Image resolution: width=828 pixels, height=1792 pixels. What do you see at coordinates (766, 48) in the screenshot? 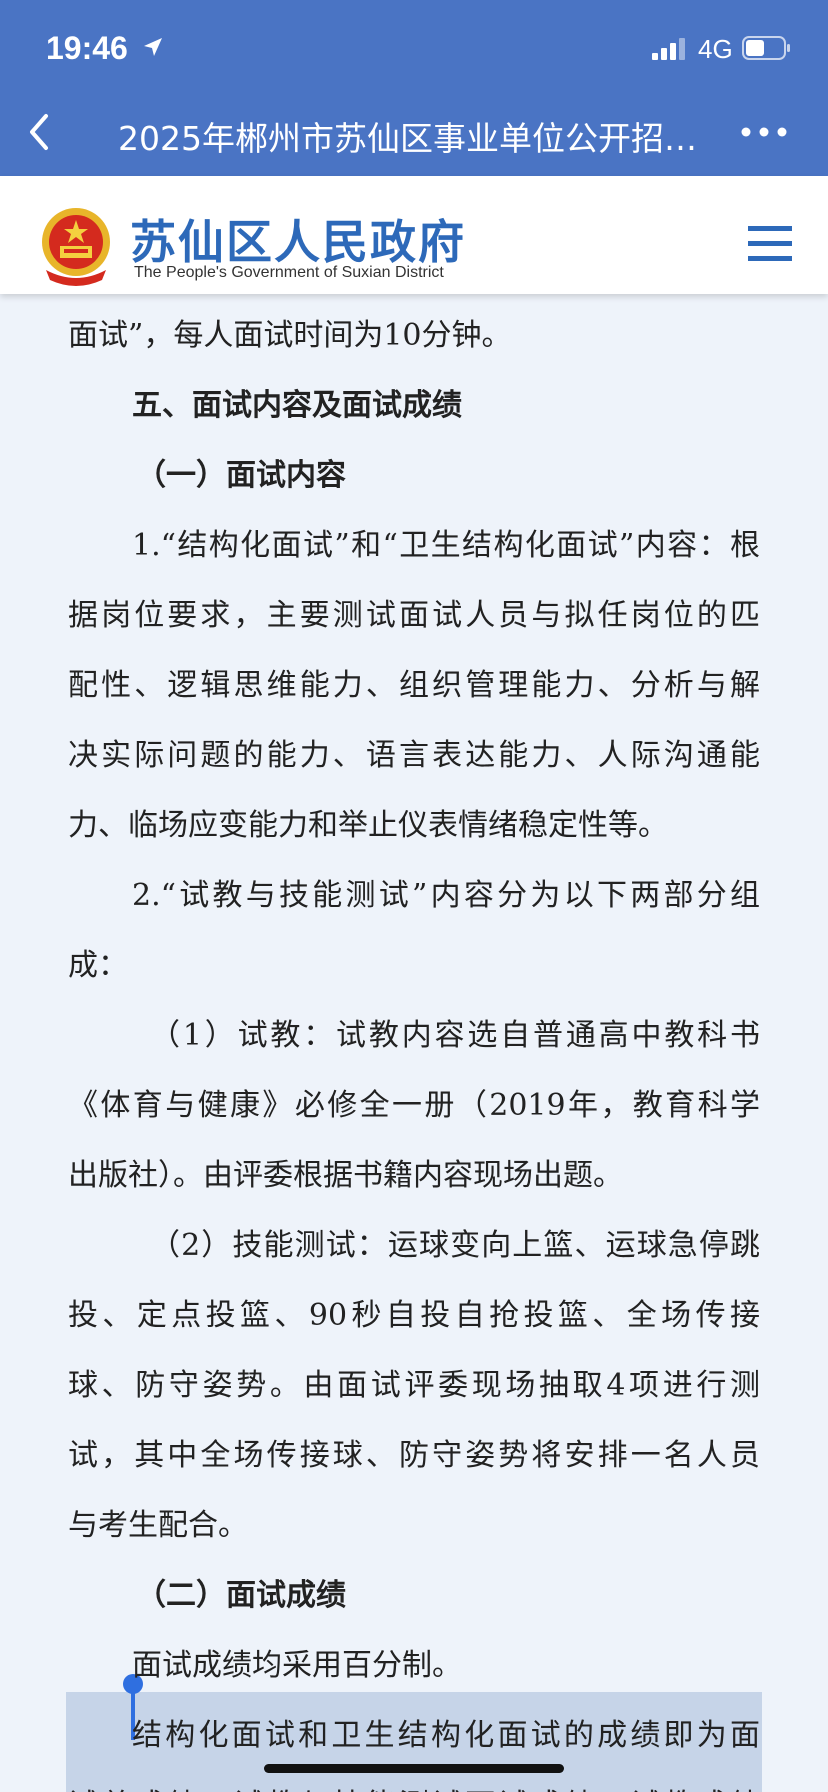
I see `battery-icon` at bounding box center [766, 48].